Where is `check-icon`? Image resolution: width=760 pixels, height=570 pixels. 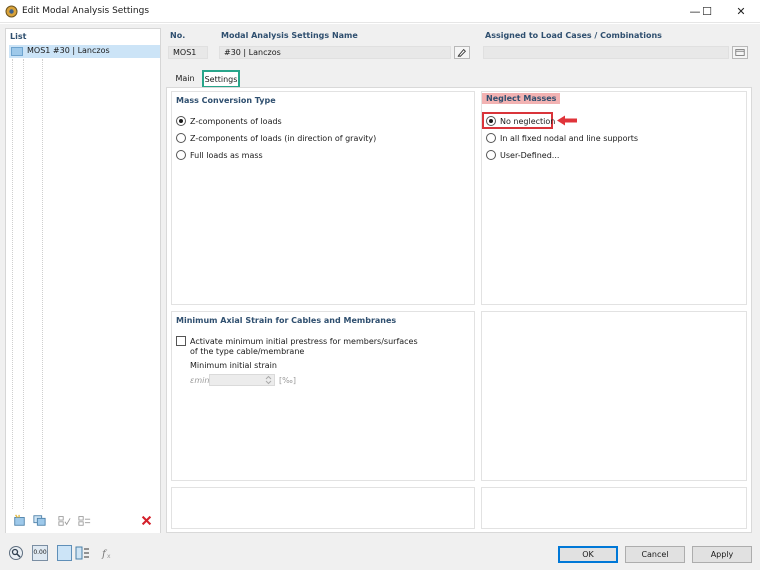 check-icon is located at coordinates (64, 520).